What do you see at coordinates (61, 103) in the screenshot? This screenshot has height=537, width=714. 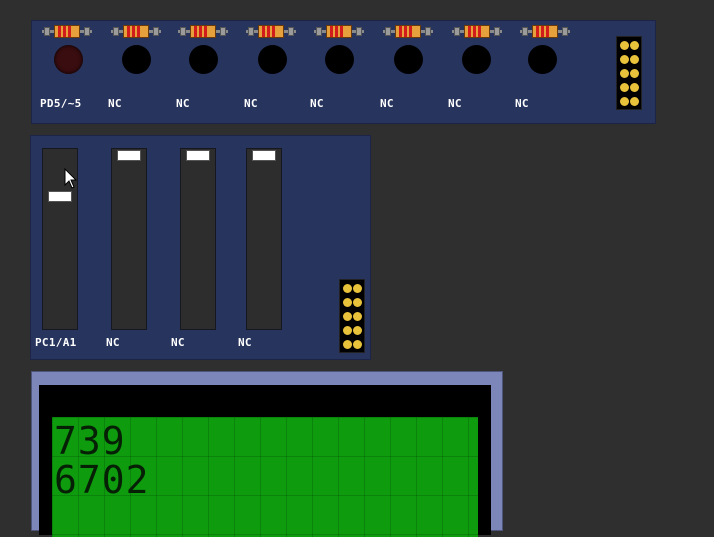 I see `pin-label: PD5/~5` at bounding box center [61, 103].